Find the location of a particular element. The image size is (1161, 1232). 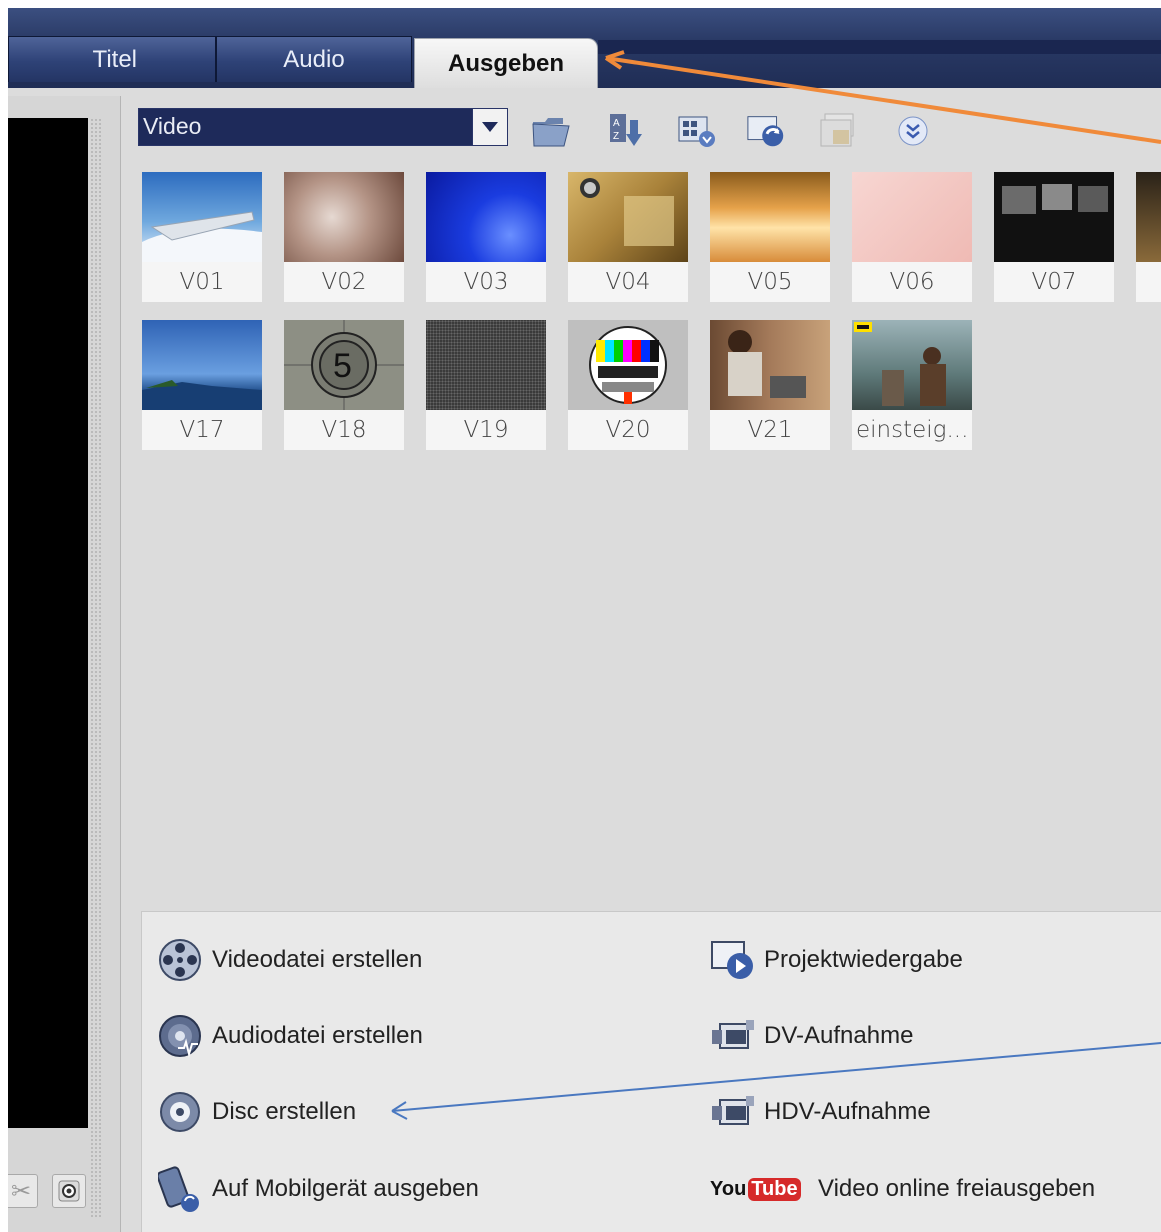

thumbnail-v01: V01 is located at coordinates (202, 237).